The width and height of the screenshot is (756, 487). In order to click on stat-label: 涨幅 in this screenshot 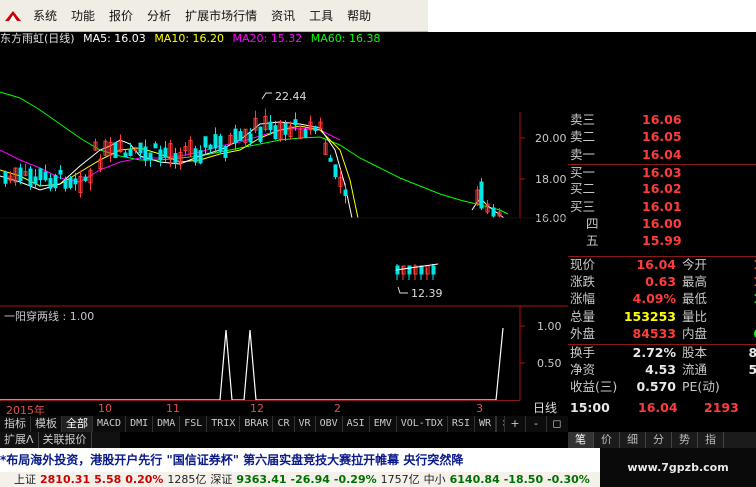, I will do `click(583, 299)`.